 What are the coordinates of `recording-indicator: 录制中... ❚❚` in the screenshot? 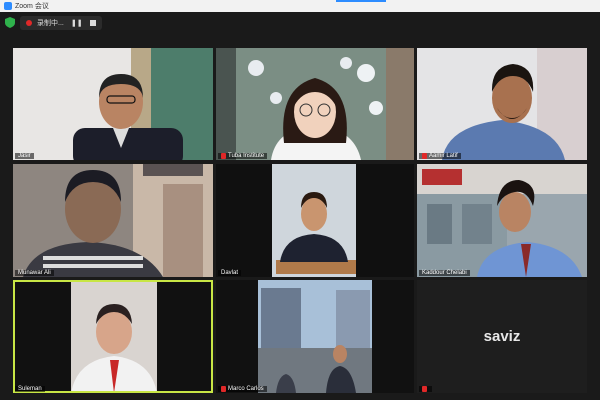 It's located at (61, 23).